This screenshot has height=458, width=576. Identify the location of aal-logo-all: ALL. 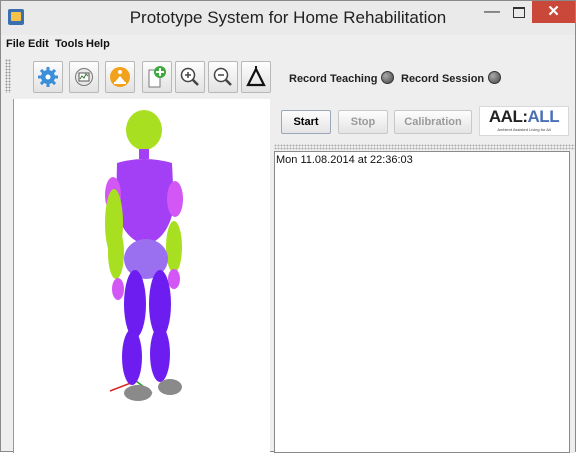
(543, 116).